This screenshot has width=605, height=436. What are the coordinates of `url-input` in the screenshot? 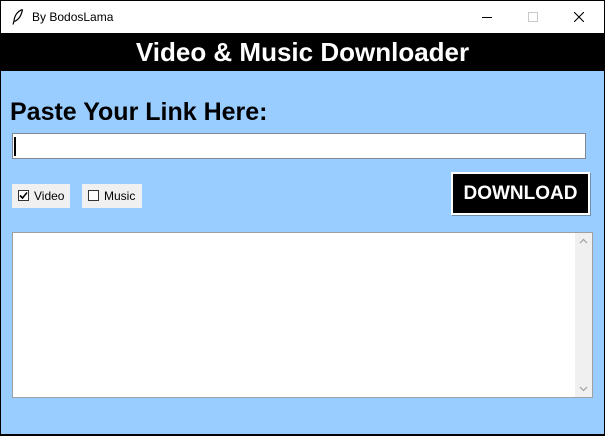 It's located at (299, 146).